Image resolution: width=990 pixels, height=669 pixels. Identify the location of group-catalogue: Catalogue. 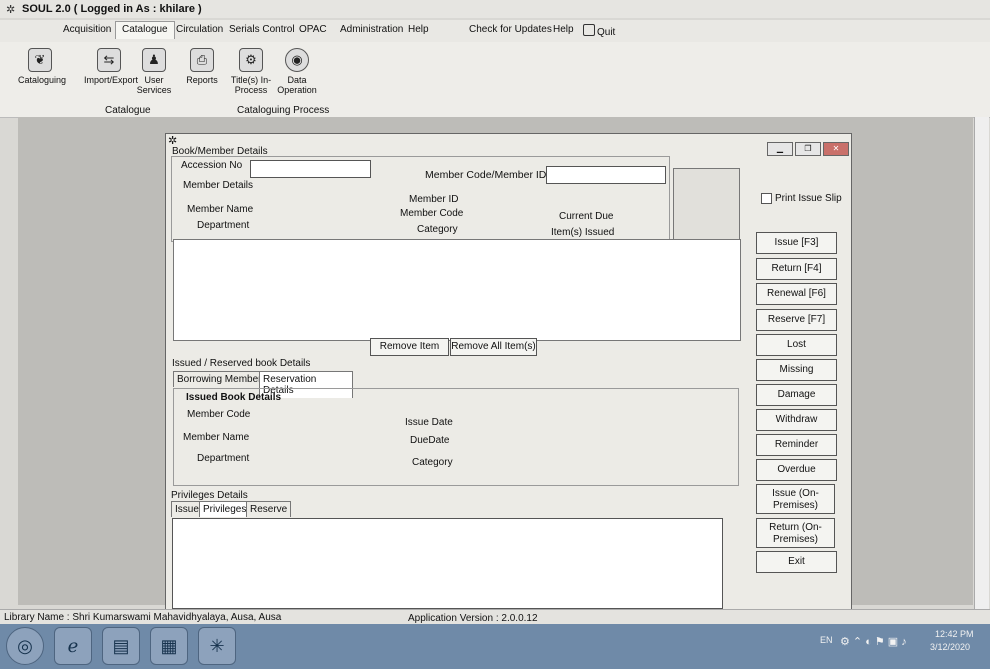
(128, 110).